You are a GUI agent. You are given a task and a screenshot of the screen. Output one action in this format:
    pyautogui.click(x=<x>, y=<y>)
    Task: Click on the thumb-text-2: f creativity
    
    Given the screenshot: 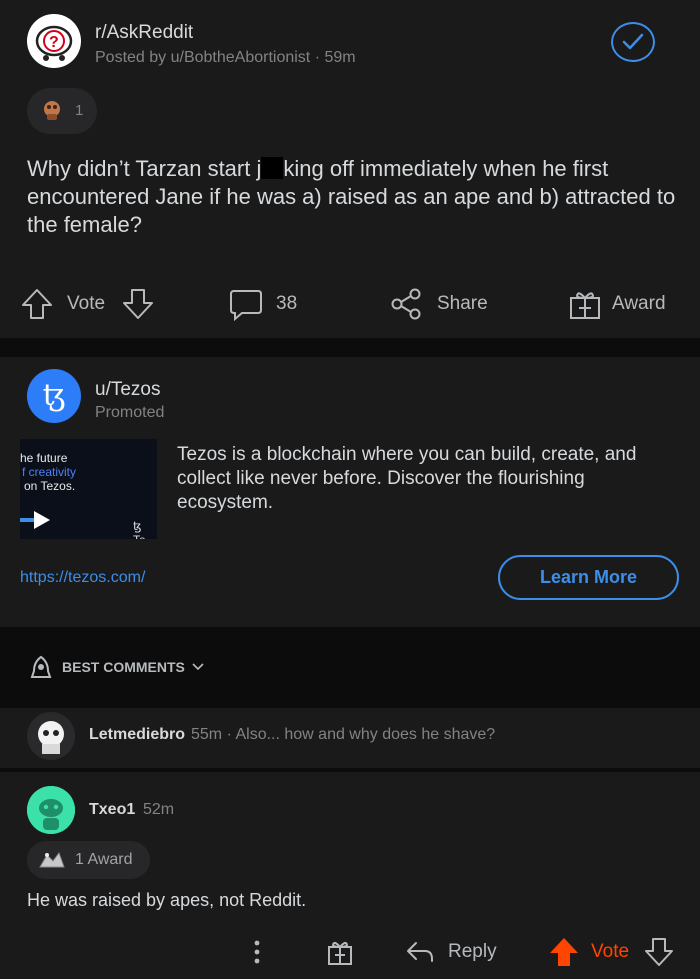 What is the action you would take?
    pyautogui.click(x=49, y=472)
    